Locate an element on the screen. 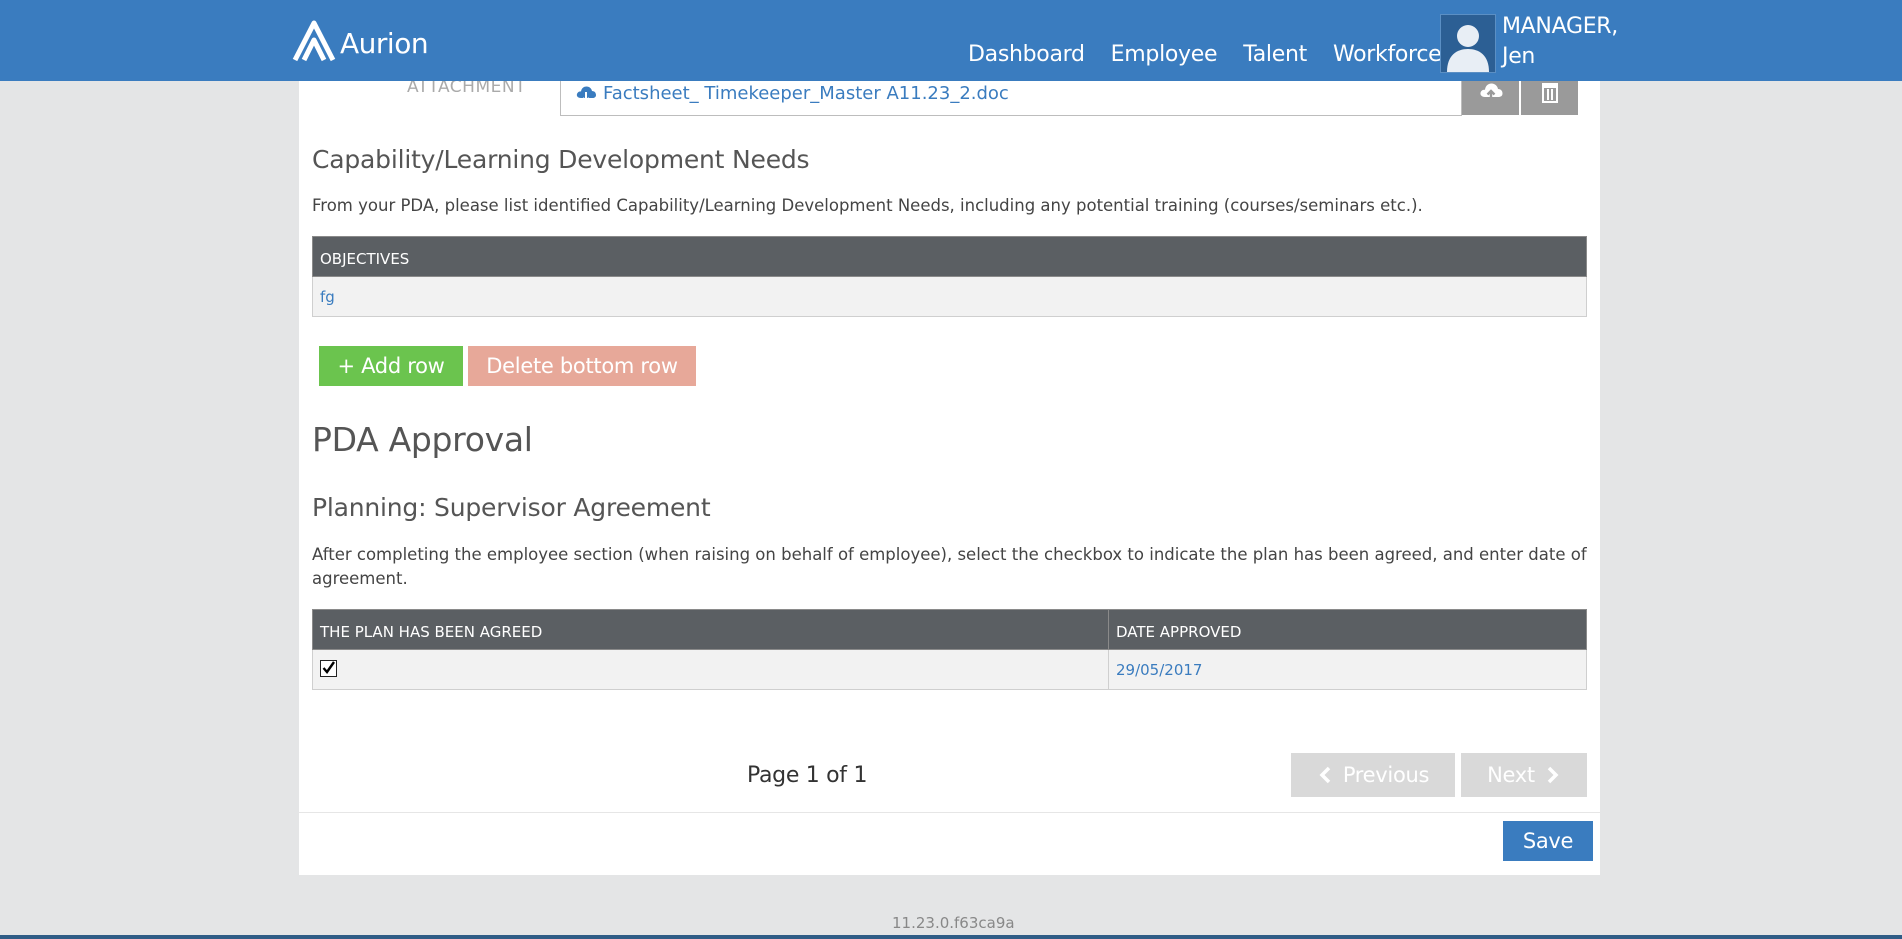  previous-button: Previous is located at coordinates (1373, 775).